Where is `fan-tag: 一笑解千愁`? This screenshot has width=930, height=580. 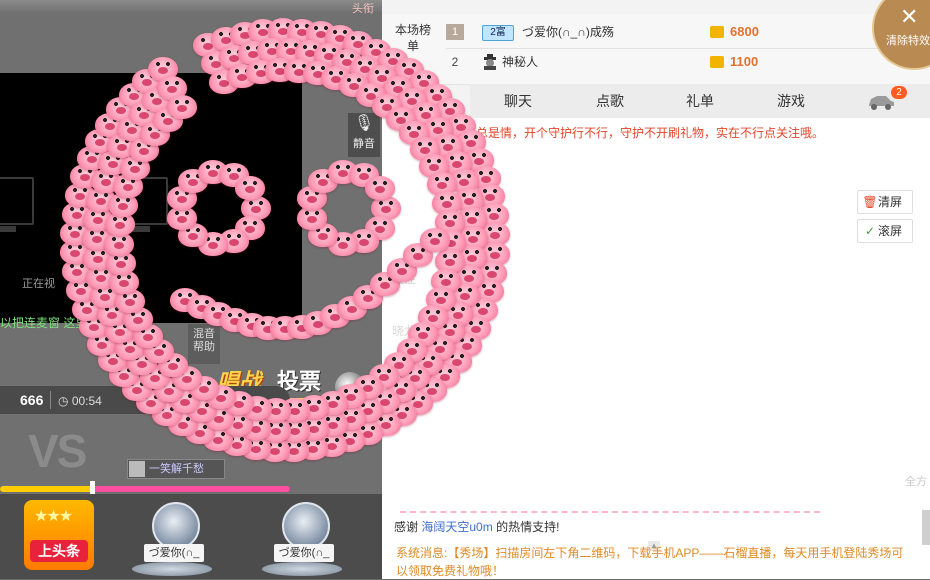 fan-tag: 一笑解千愁 is located at coordinates (176, 469).